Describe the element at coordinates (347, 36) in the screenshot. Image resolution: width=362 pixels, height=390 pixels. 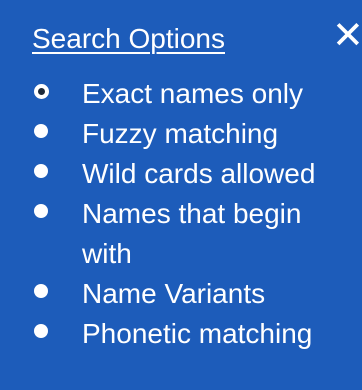
I see `close-icon: ✕` at that location.